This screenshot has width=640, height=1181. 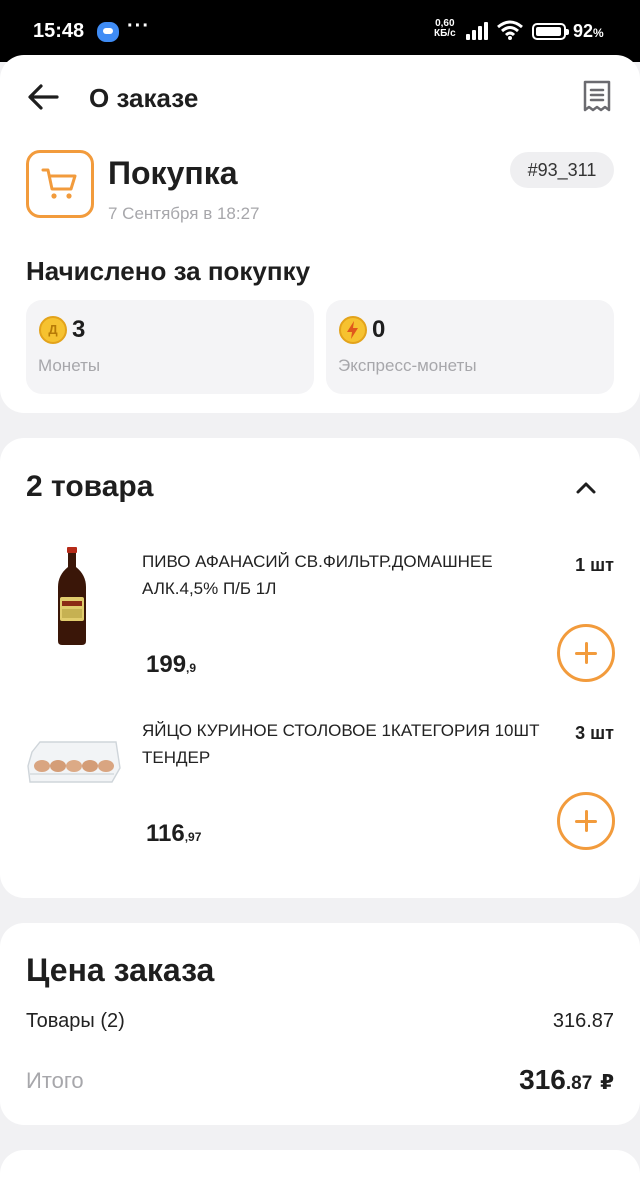 I want to click on coin-icon: Д, so click(x=53, y=330).